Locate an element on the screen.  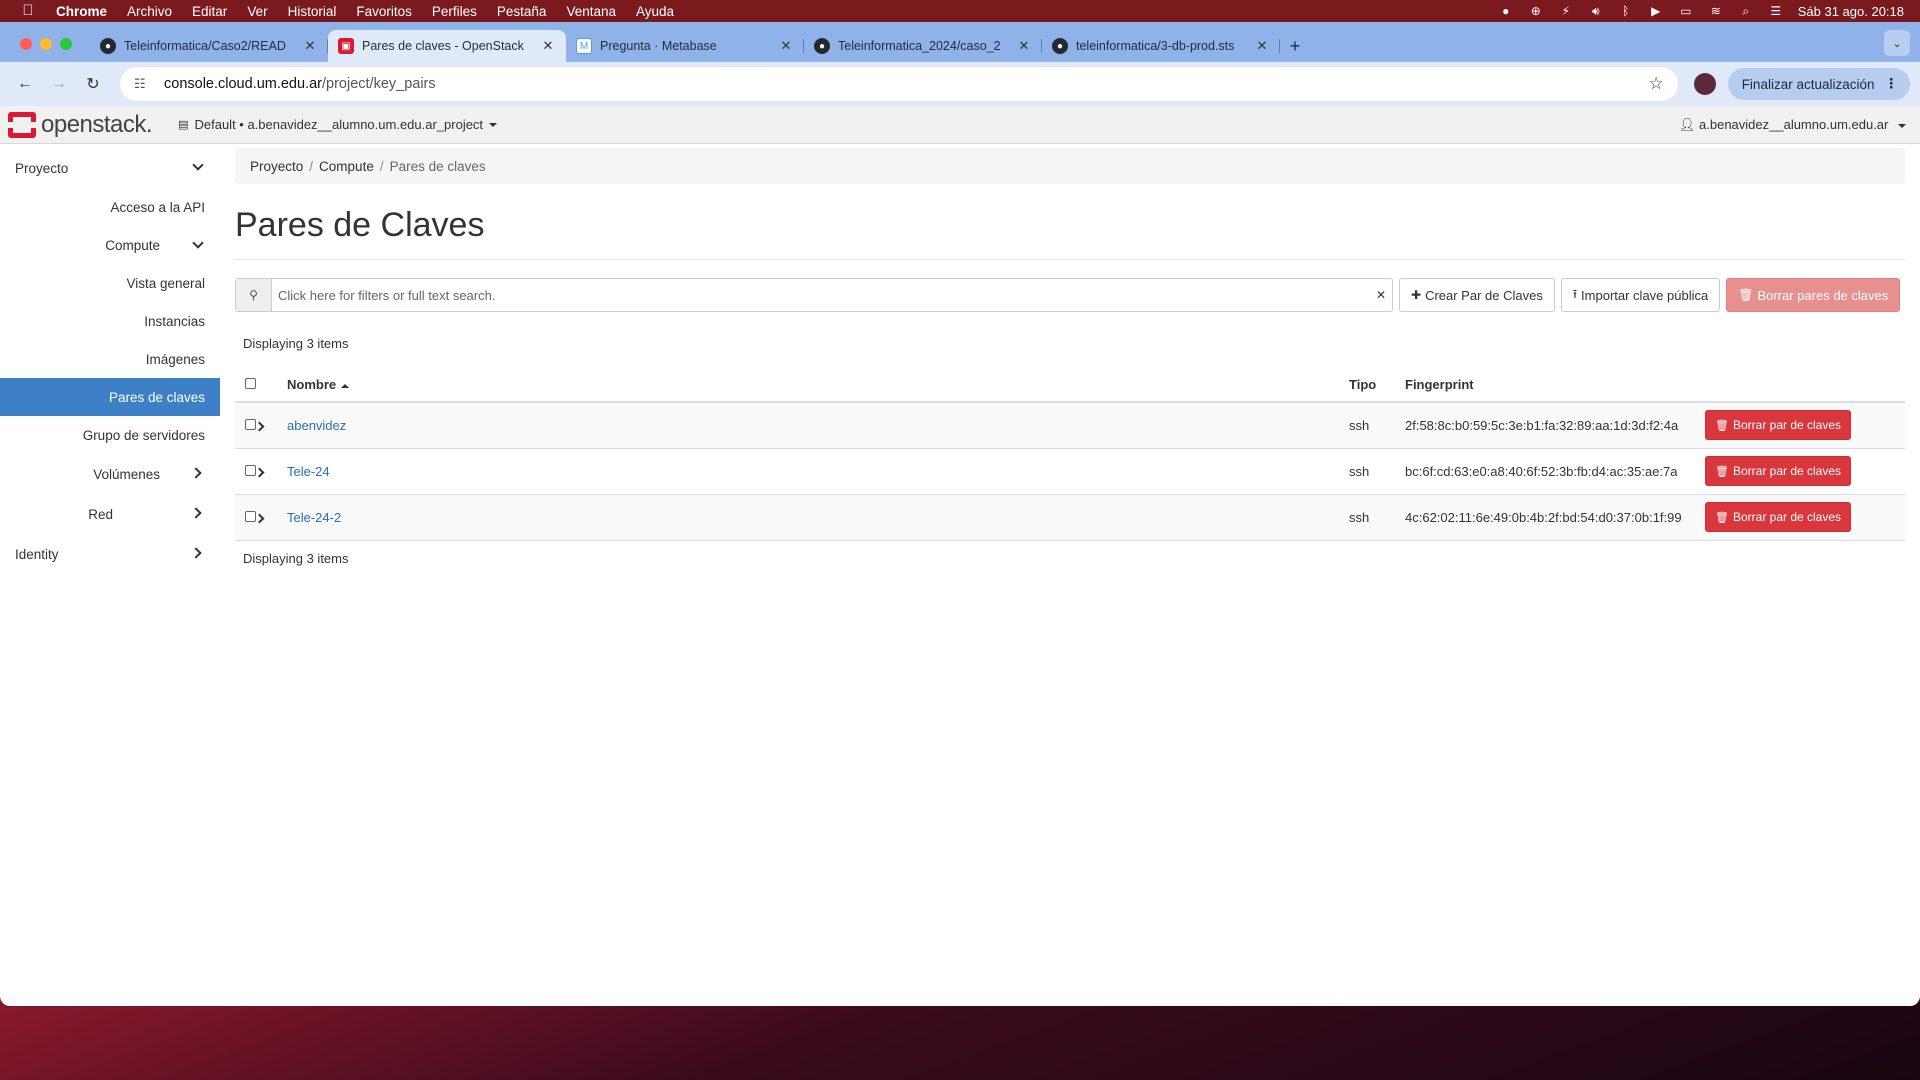
menu-pestana: Pestaña is located at coordinates (522, 11).